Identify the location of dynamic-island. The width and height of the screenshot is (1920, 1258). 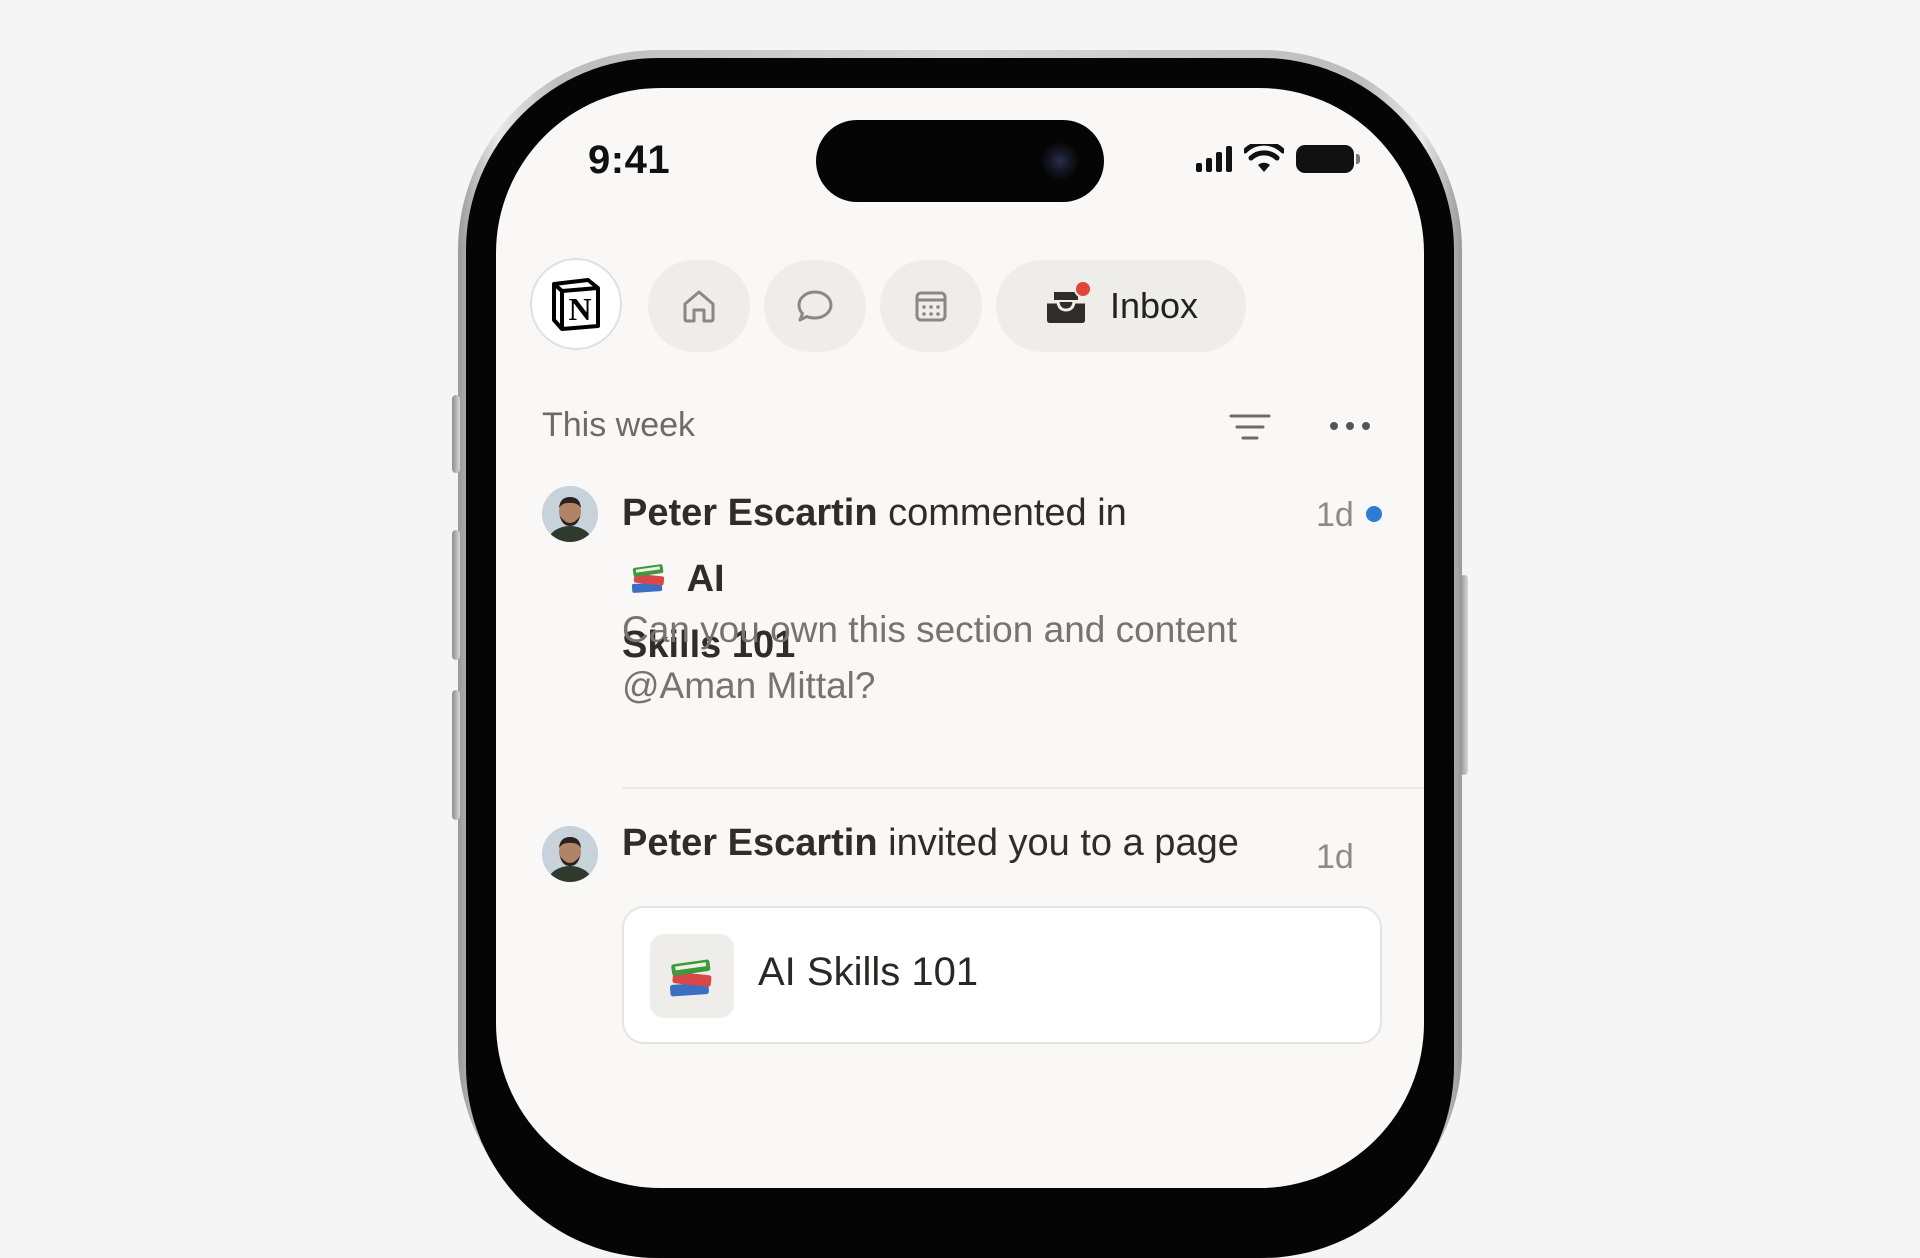
(960, 161).